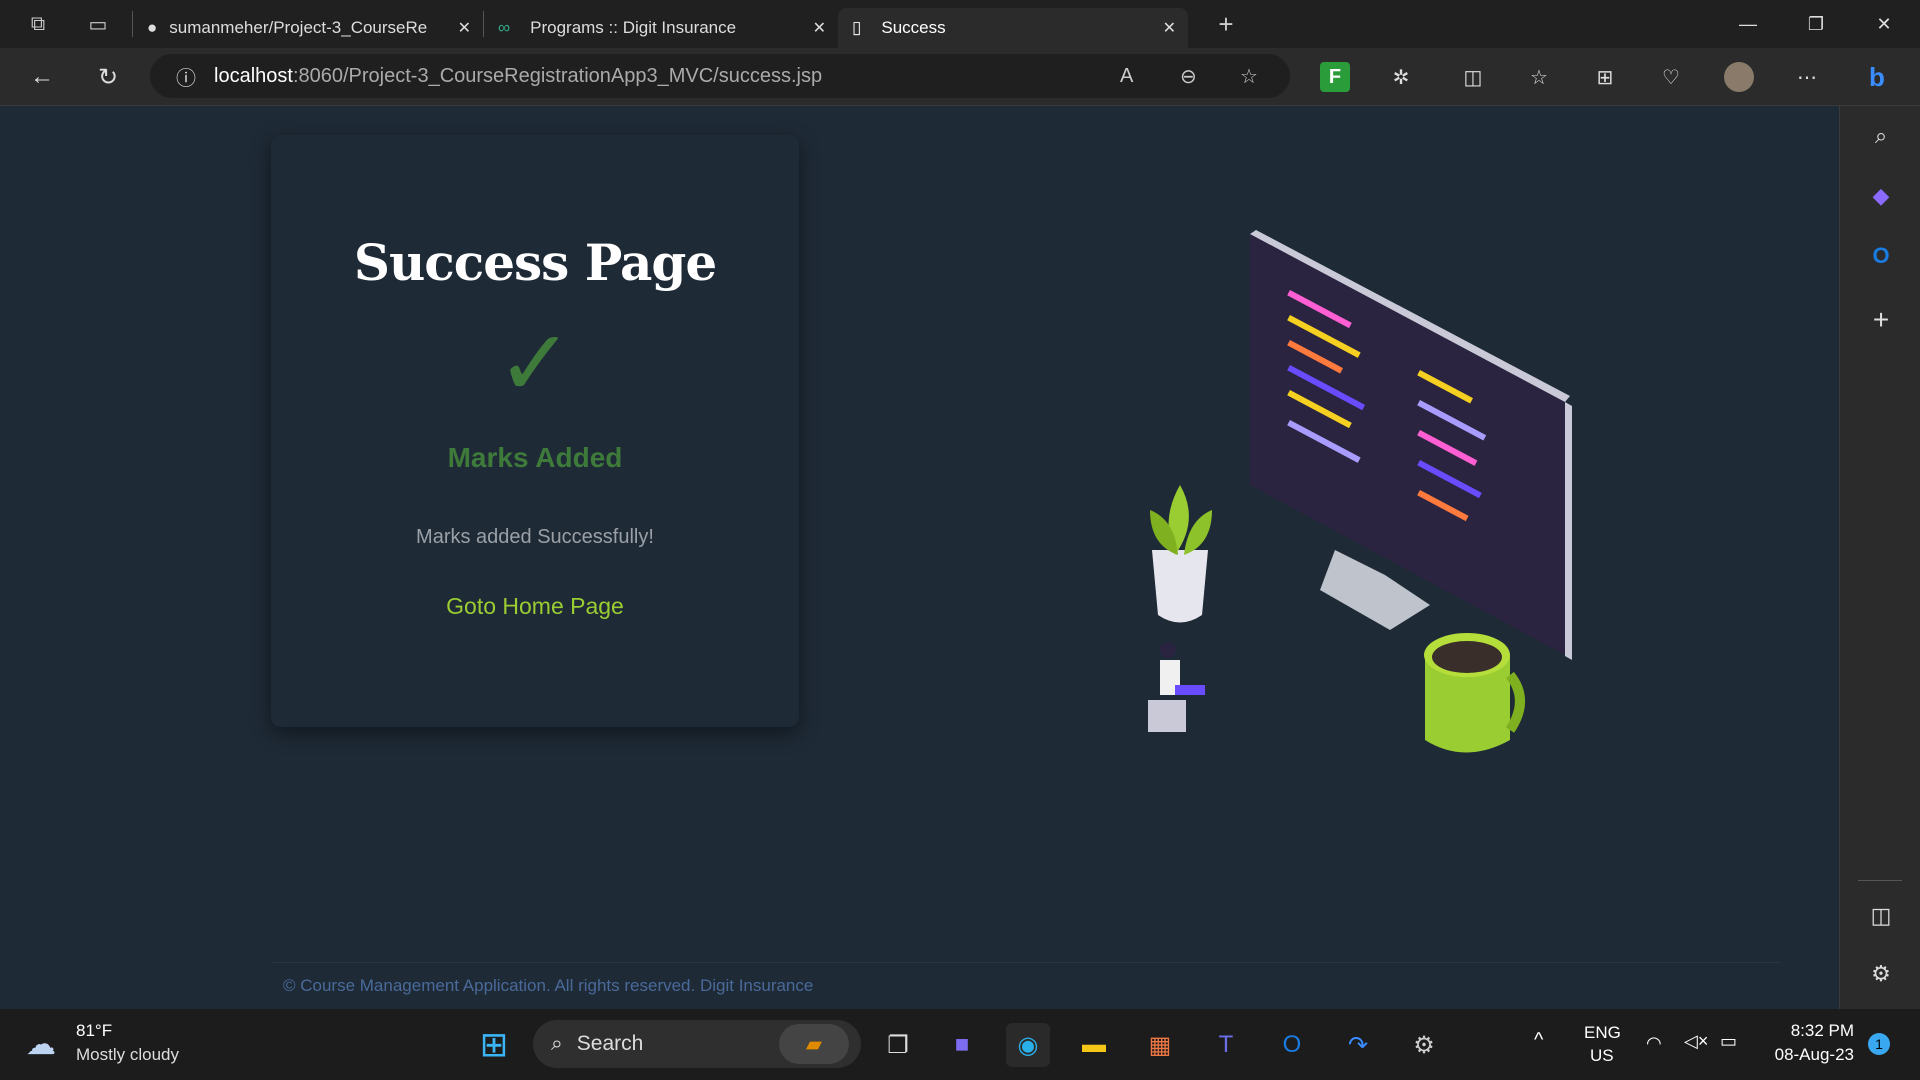 The image size is (1920, 1080). Describe the element at coordinates (1126, 76) in the screenshot. I see `read-aloud-icon: A` at that location.